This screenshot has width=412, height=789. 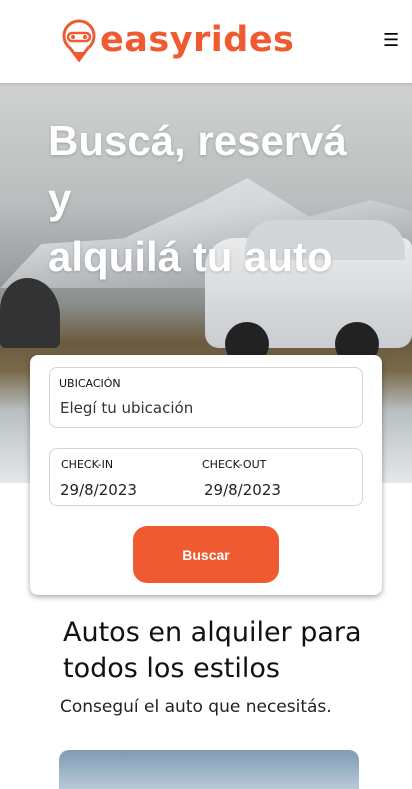 I want to click on hero-rock, so click(x=30, y=313).